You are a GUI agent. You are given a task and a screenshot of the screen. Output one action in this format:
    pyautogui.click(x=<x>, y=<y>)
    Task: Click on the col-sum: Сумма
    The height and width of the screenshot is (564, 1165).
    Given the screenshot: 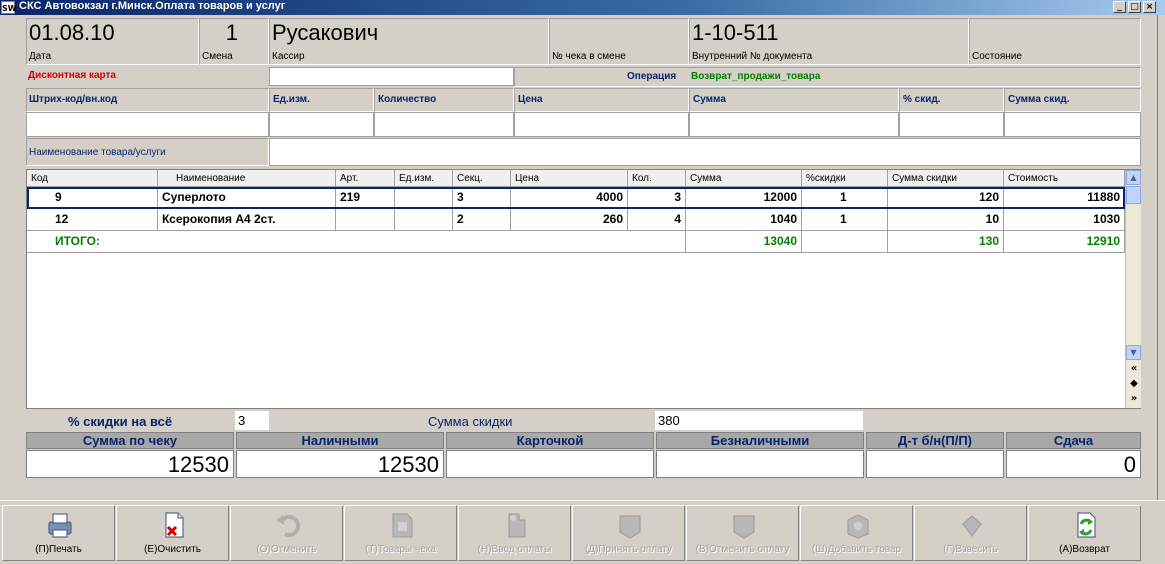 What is the action you would take?
    pyautogui.click(x=744, y=178)
    